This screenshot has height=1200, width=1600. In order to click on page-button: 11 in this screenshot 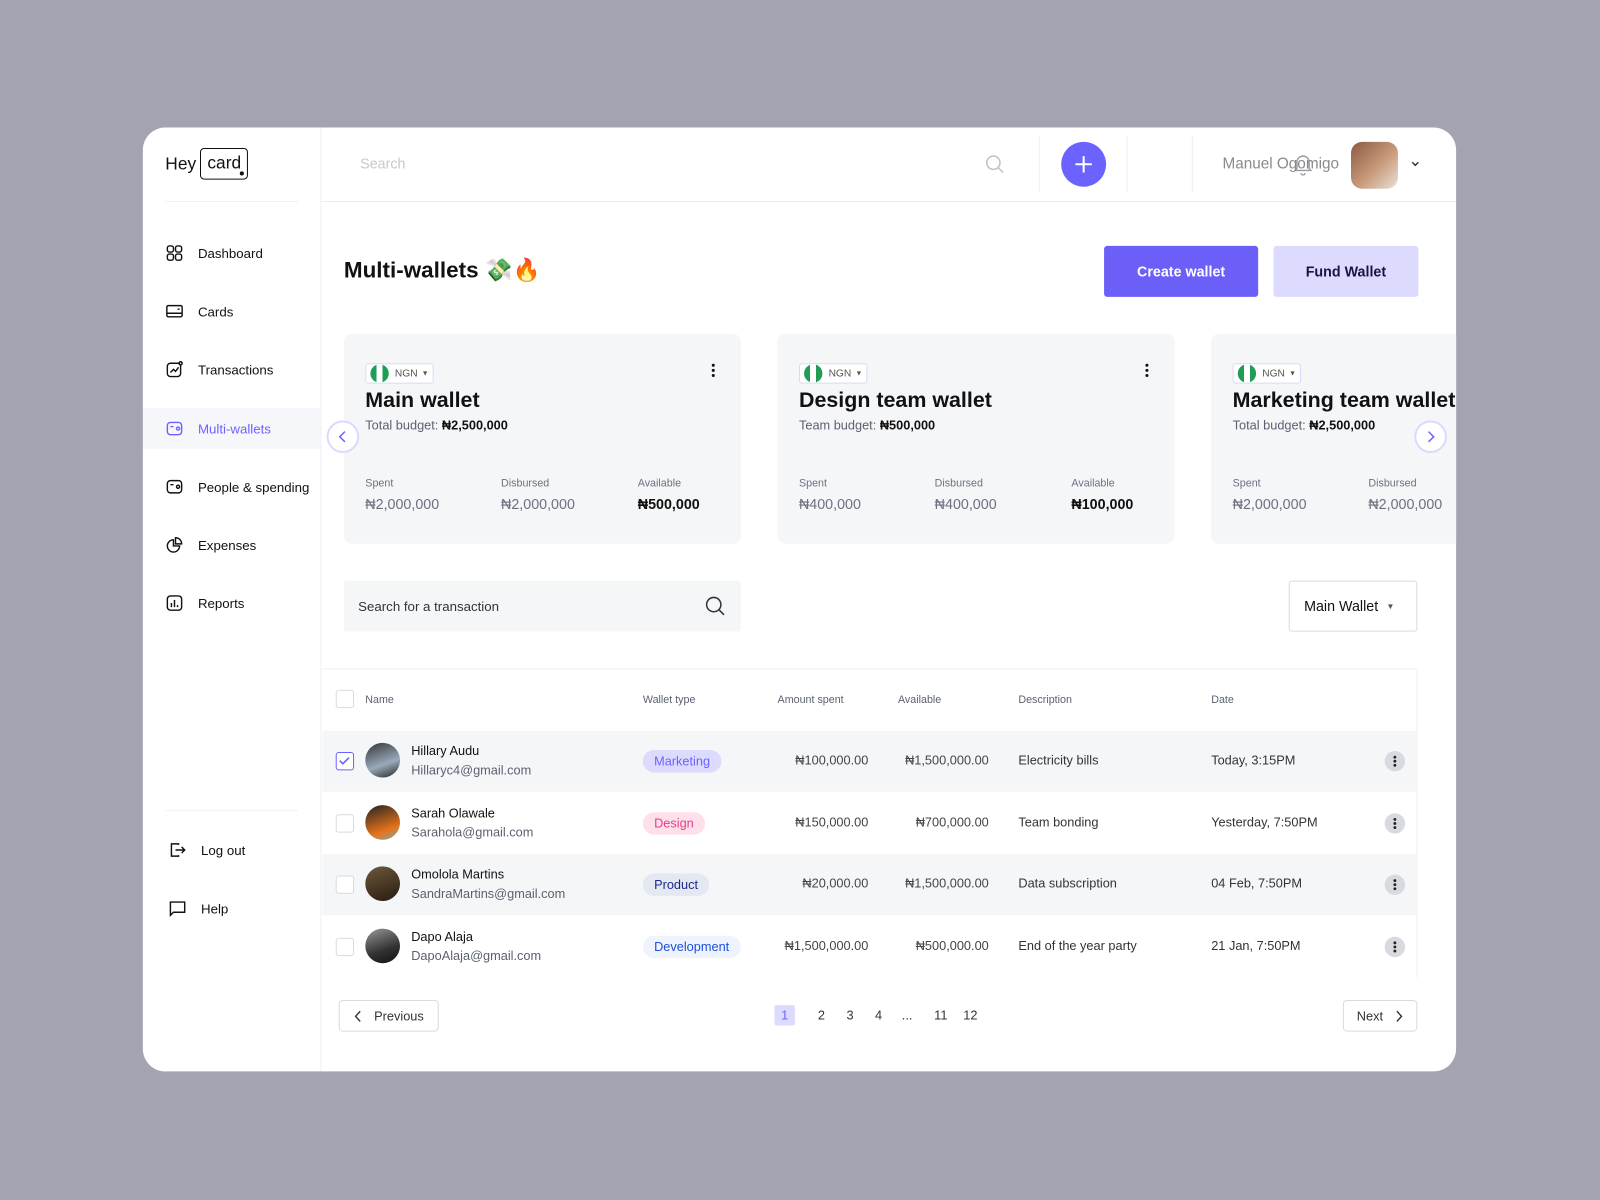, I will do `click(941, 1015)`.